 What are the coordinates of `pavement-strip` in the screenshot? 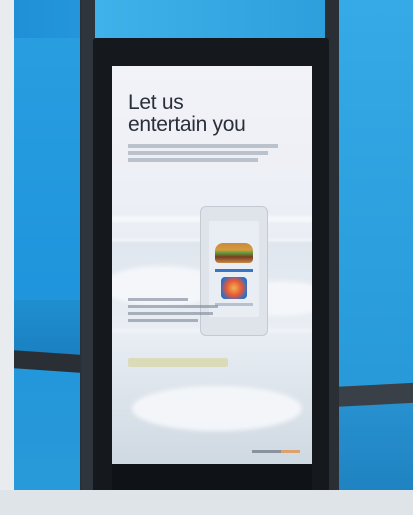 It's located at (206, 502).